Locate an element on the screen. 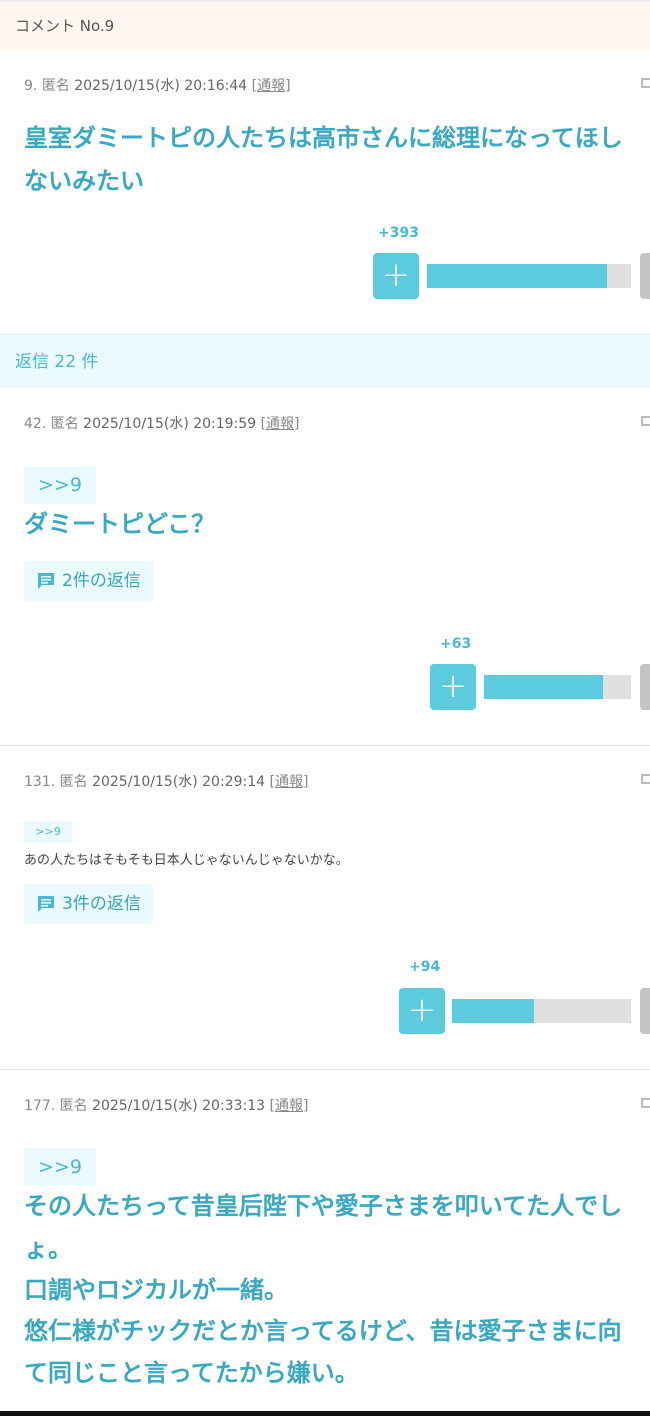  comment-date: 2025/10/15(水) 20:29:14 is located at coordinates (179, 782).